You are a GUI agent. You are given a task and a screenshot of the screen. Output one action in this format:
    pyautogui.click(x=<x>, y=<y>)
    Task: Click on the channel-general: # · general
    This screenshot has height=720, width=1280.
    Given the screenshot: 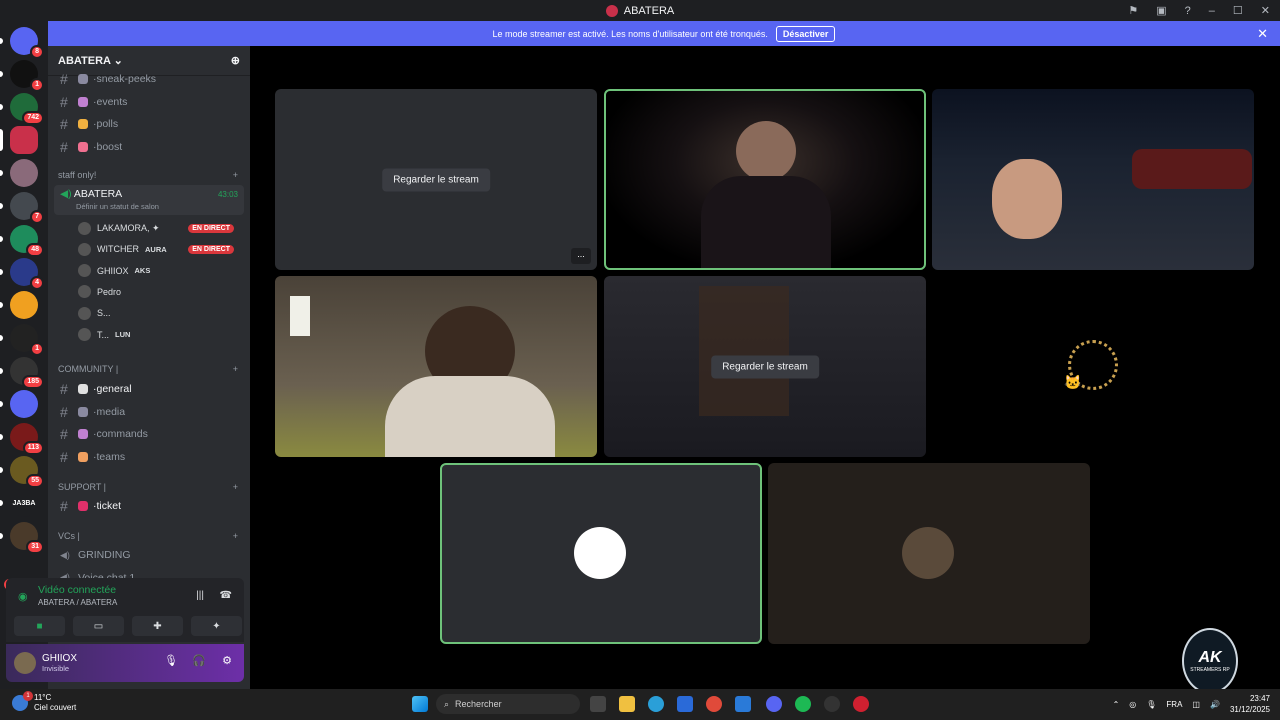 What is the action you would take?
    pyautogui.click(x=150, y=389)
    